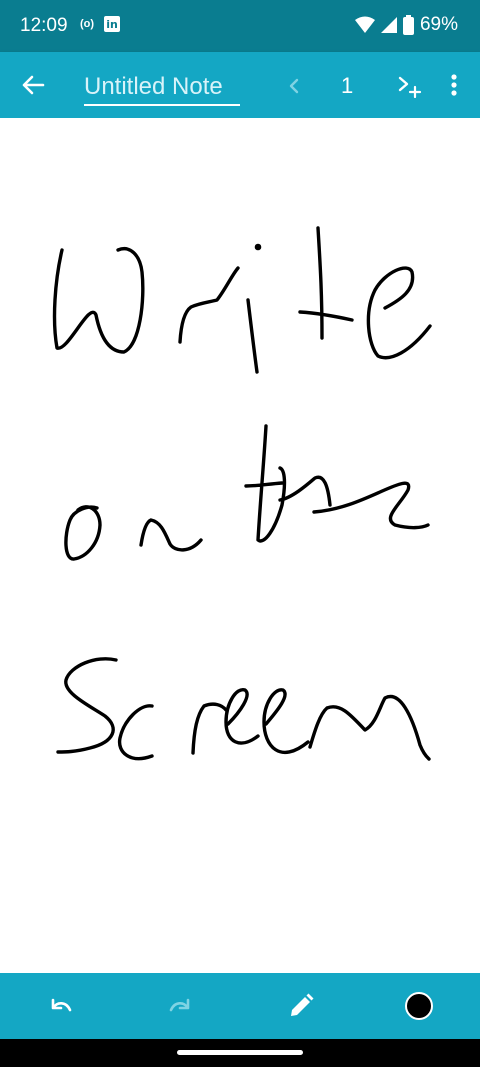  I want to click on status-system-icons: 69%, so click(406, 25).